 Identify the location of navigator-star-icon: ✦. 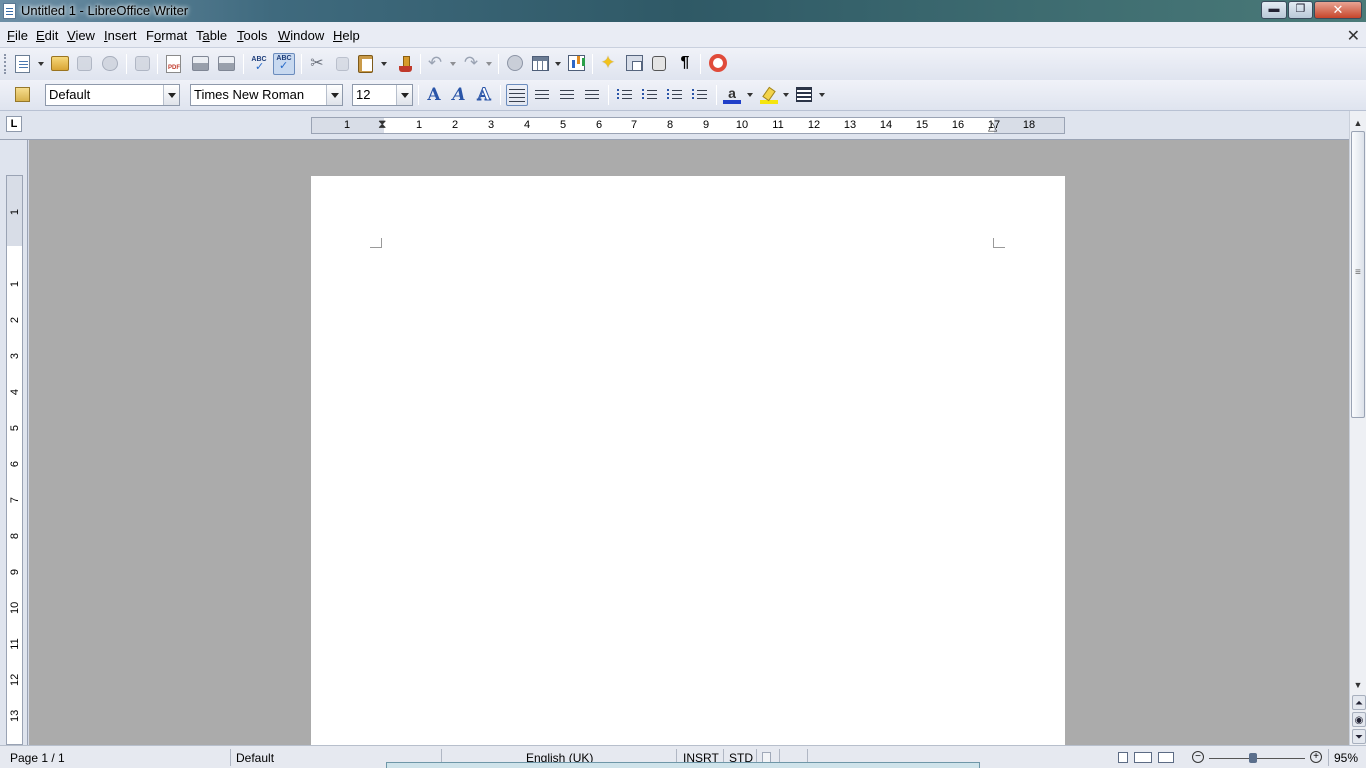
(608, 63).